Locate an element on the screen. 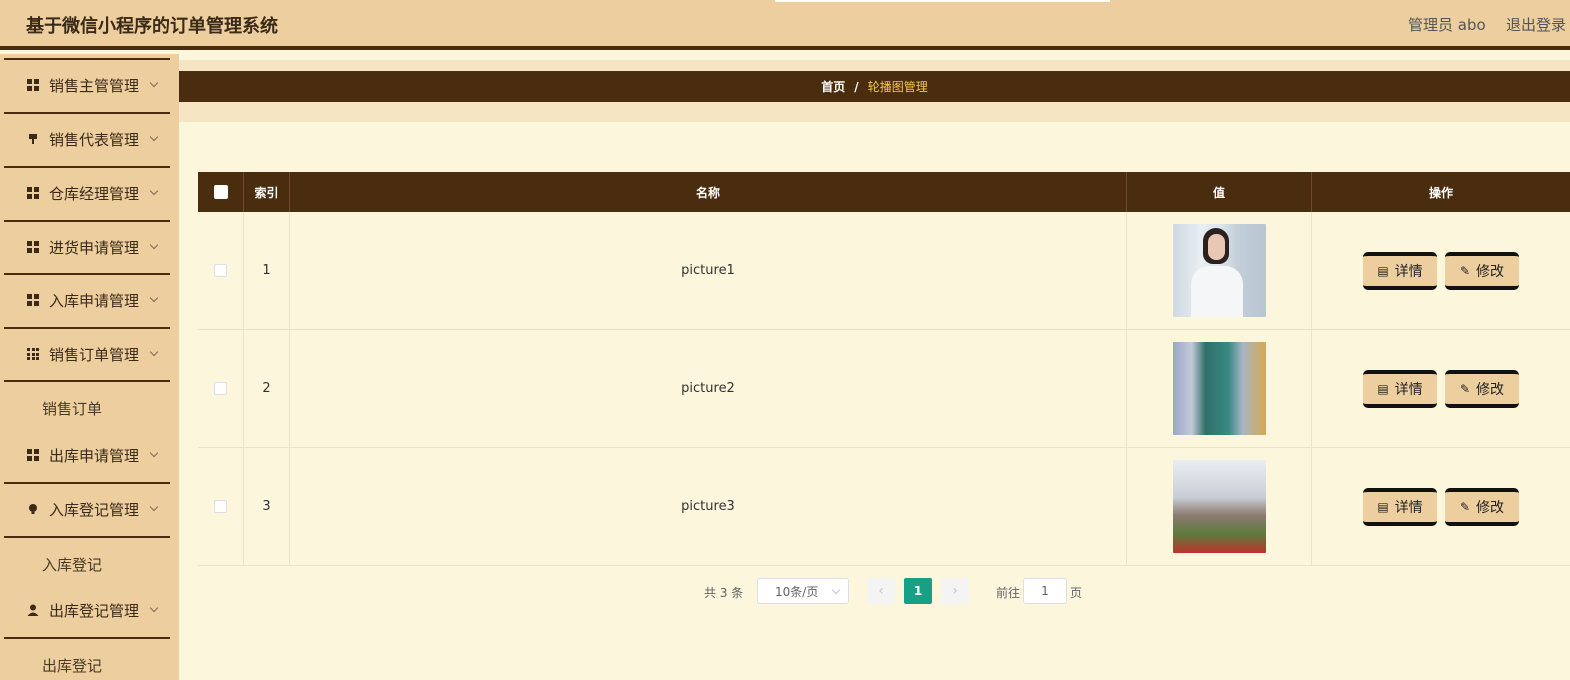 The image size is (1570, 680). chevron-right-icon: › is located at coordinates (955, 591).